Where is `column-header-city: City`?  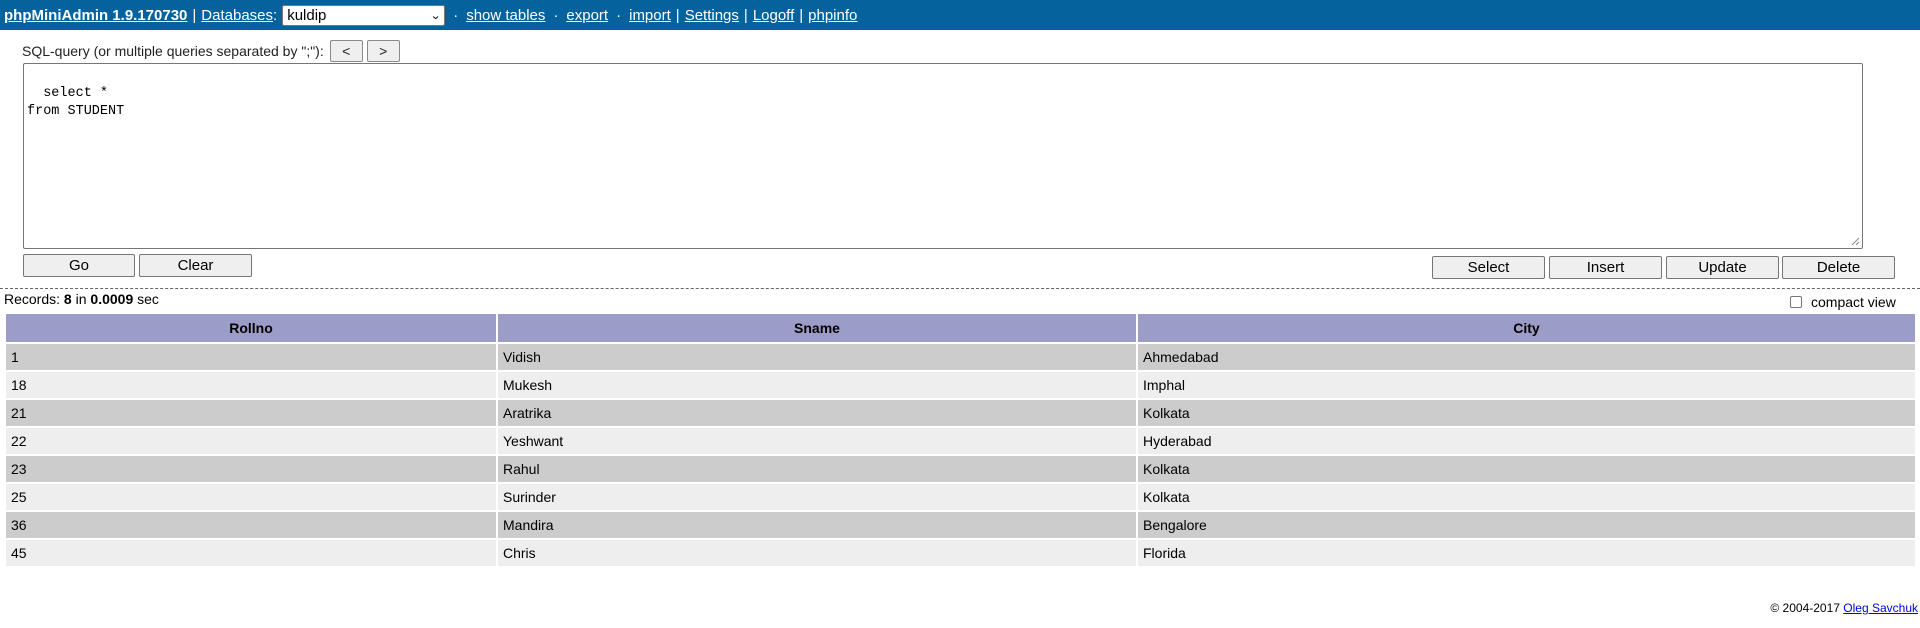
column-header-city: City is located at coordinates (1526, 329).